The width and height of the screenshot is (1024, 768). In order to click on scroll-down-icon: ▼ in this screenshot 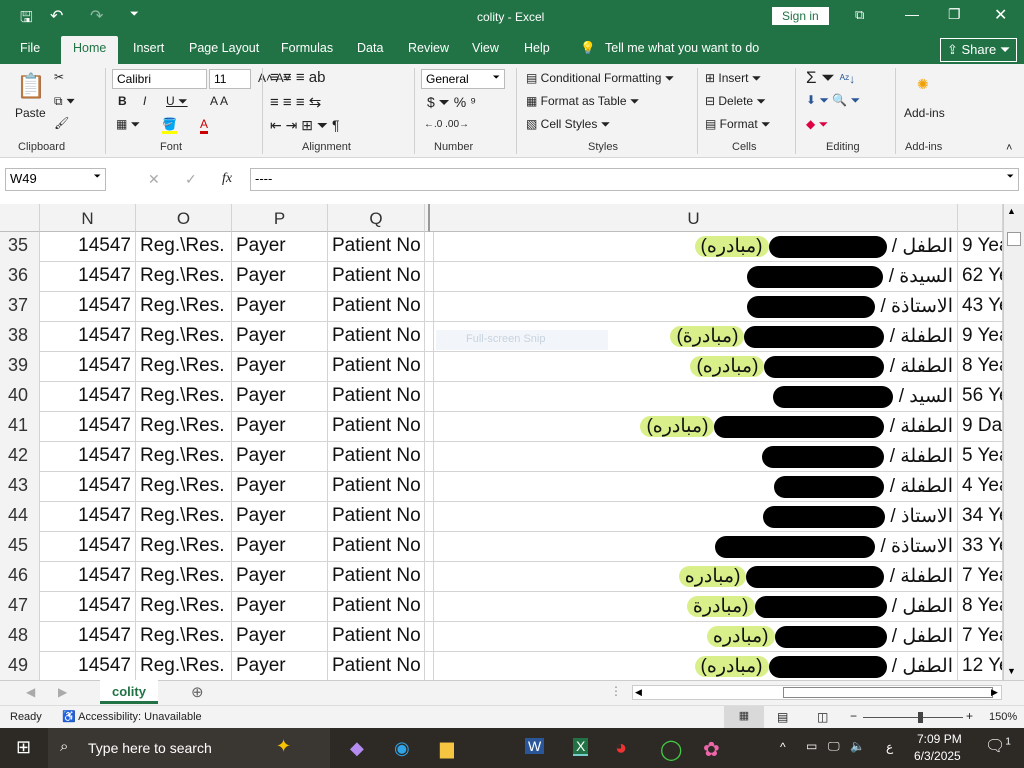, I will do `click(1011, 671)`.